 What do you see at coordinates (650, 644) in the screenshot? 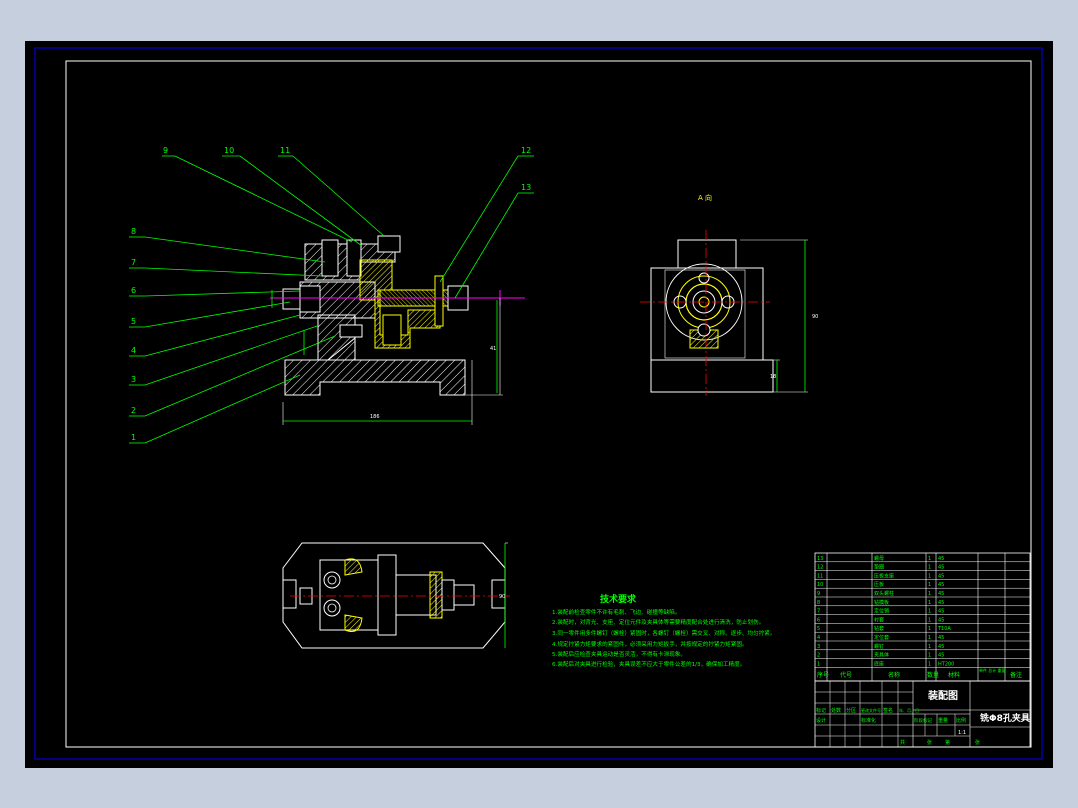
I see `tech-item-4: 4.规定拧紧力矩要求的紧固件，必须采用力矩扳手，并按规定的拧紧力矩紧固。` at bounding box center [650, 644].